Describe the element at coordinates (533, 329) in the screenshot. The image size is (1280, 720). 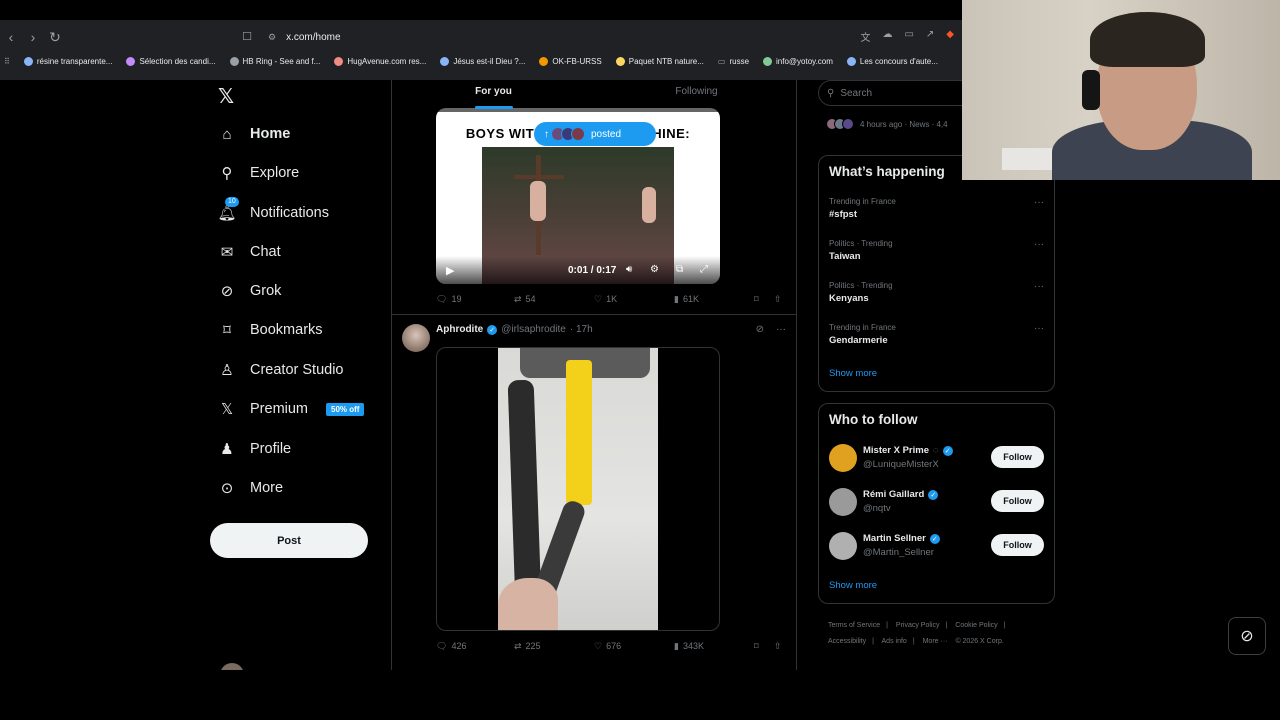
I see `author-handle: @irlsaphrodite` at that location.